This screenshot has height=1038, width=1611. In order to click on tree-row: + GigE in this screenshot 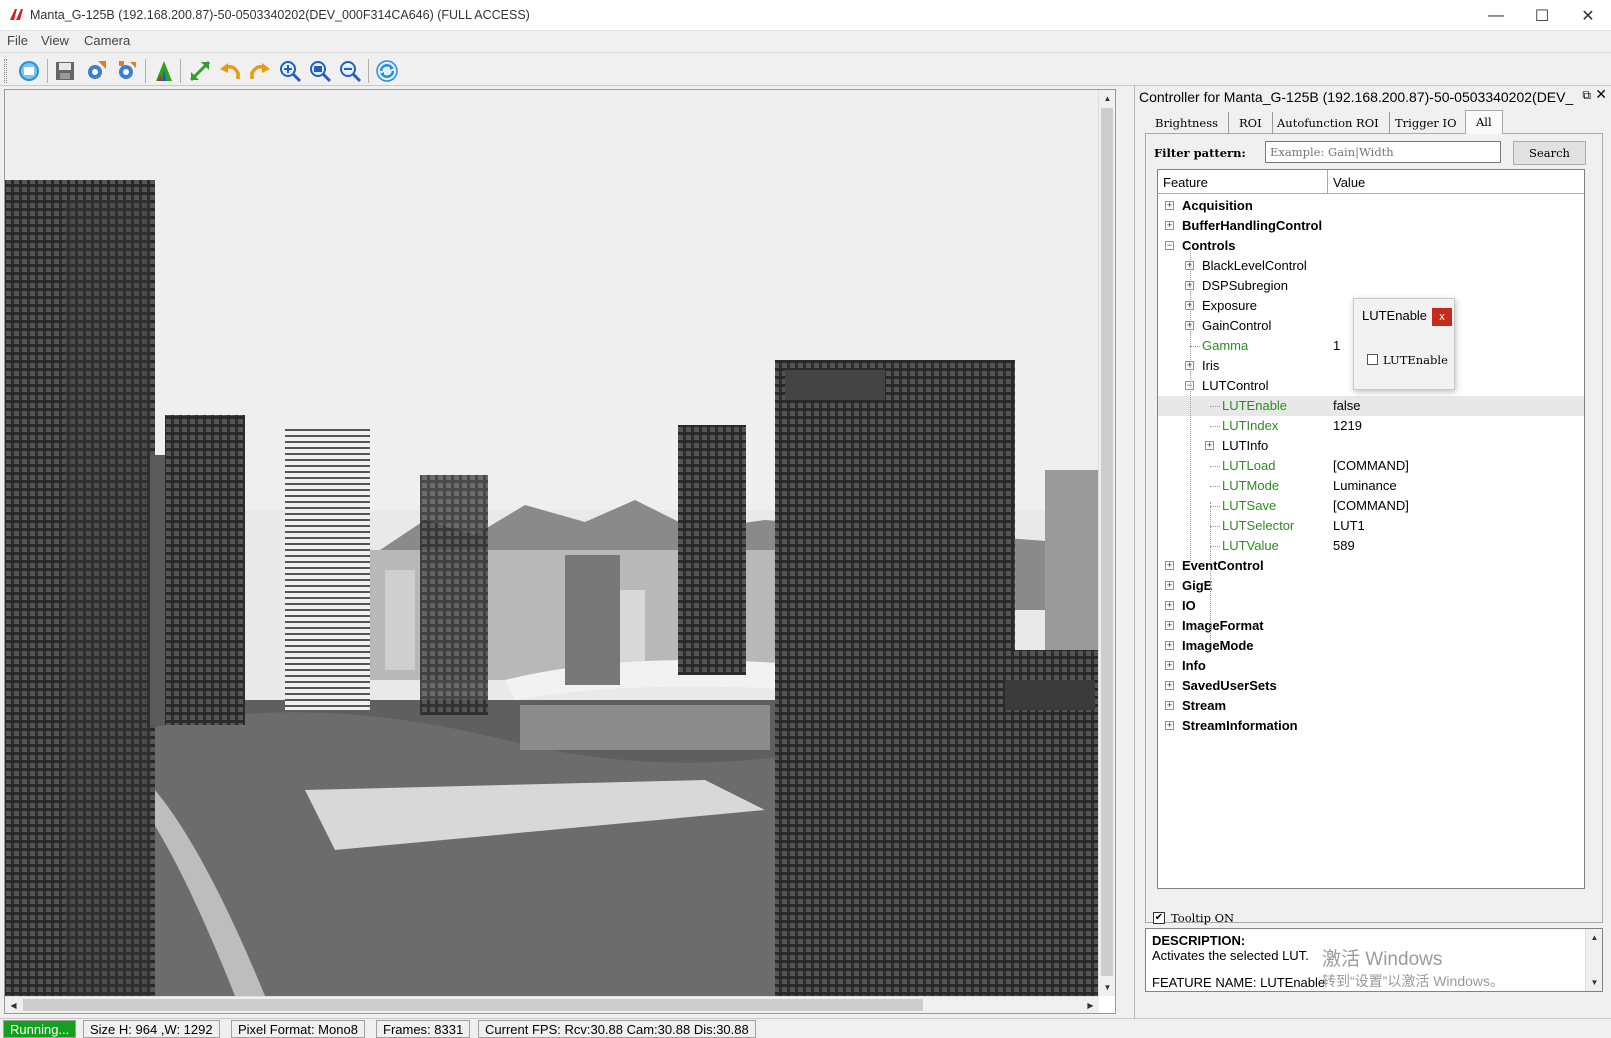, I will do `click(1371, 586)`.